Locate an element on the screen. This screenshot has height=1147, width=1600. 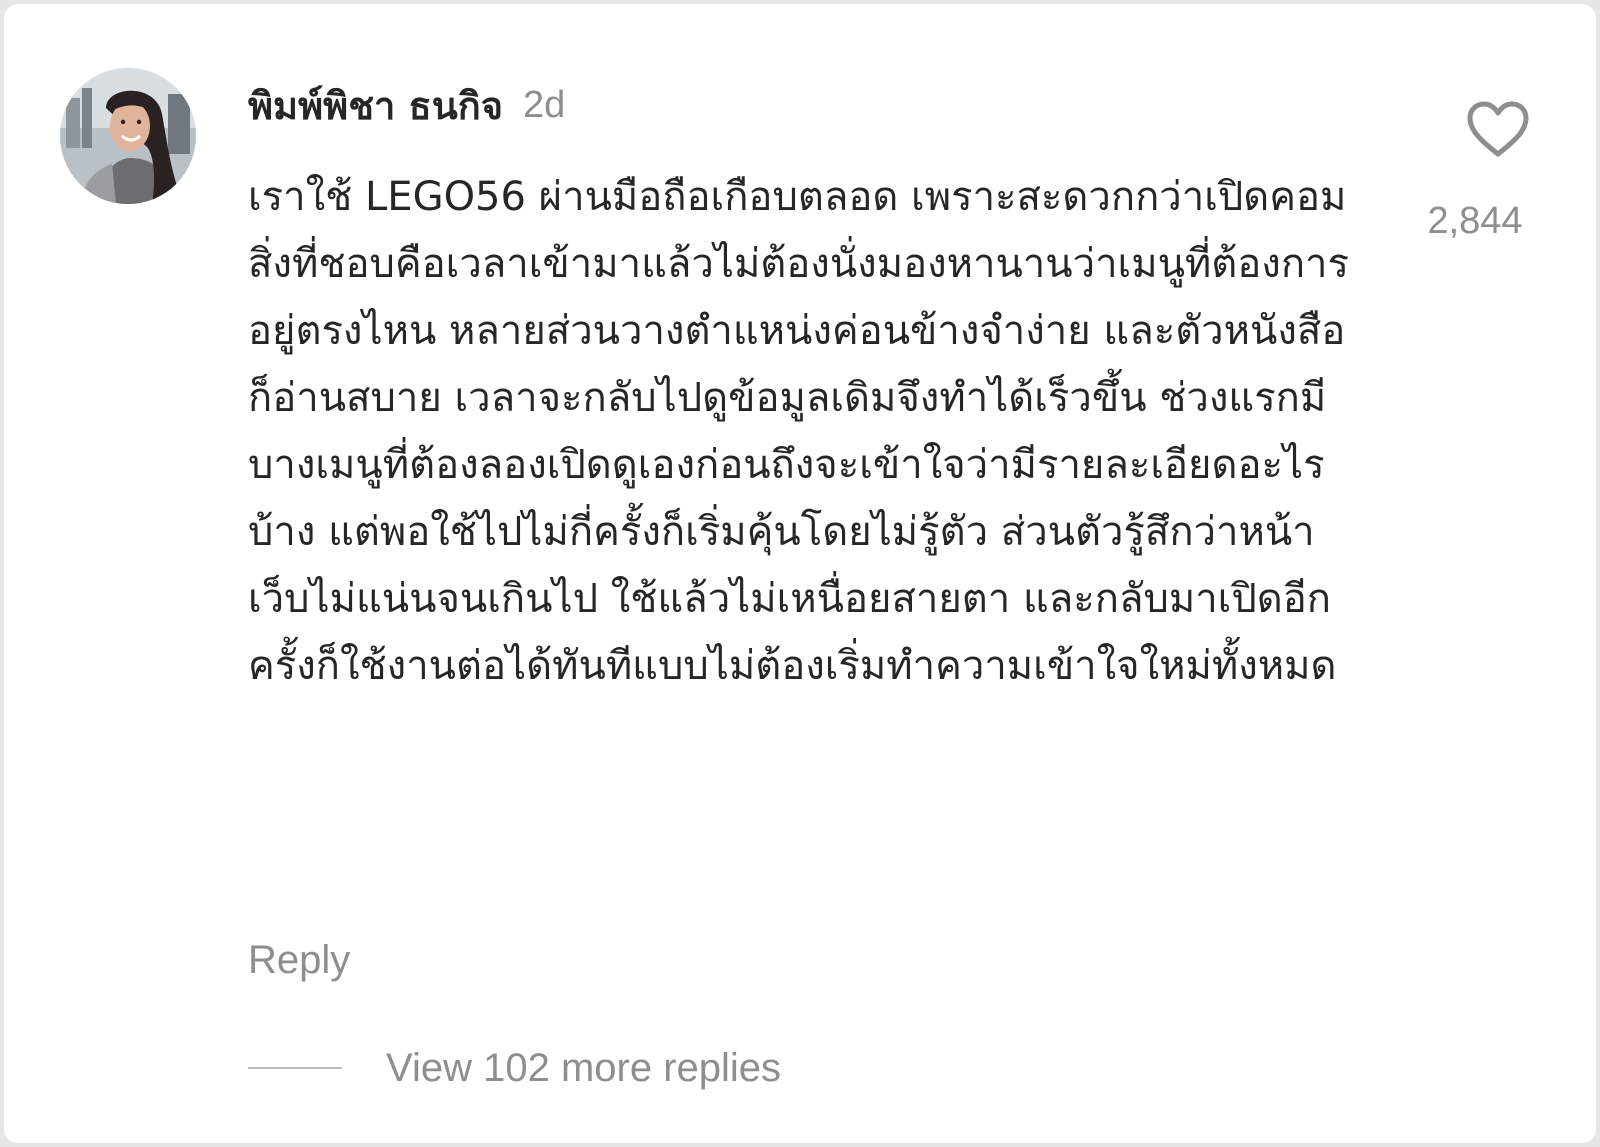
comment-header: พิมพ์พิชา ธนกิจ 2d is located at coordinates (406, 105).